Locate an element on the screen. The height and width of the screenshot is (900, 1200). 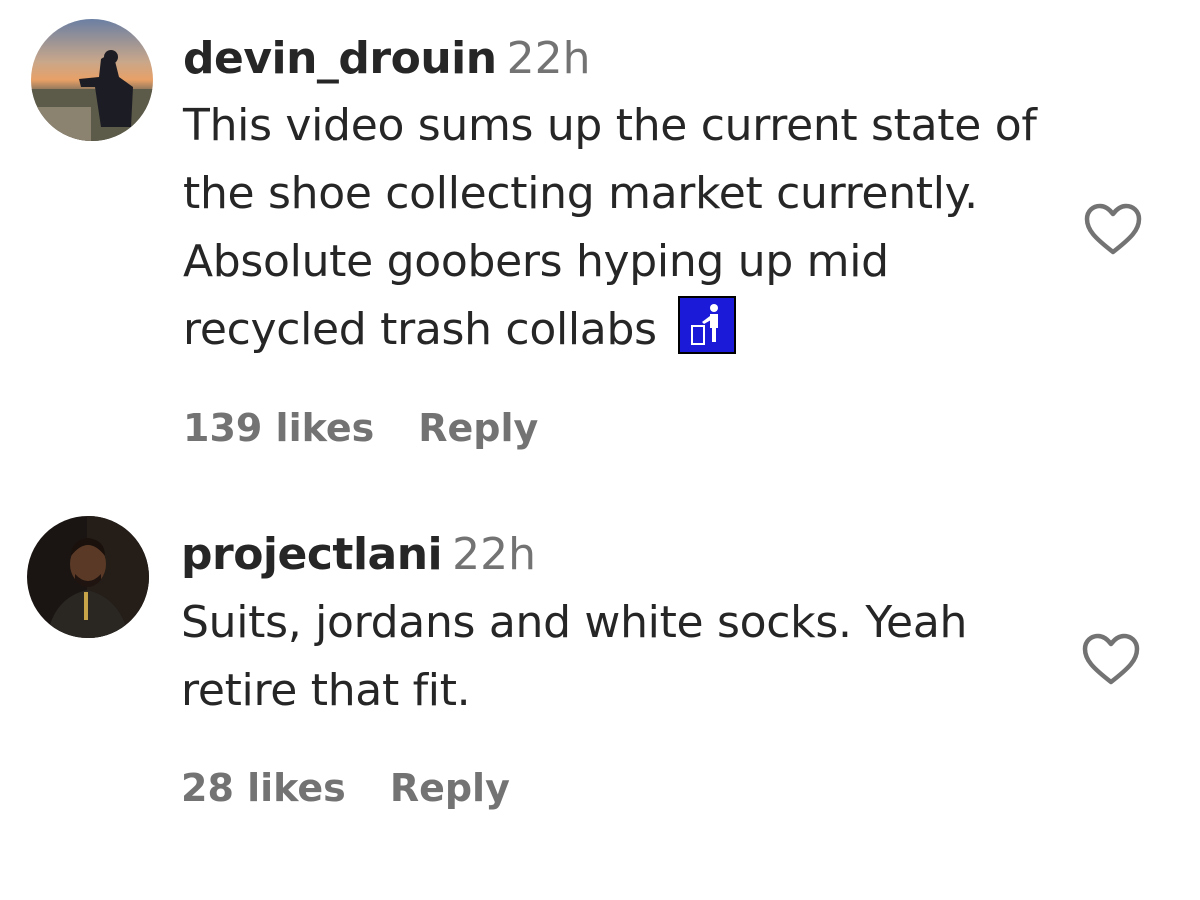
likes-count: 28 likes is located at coordinates (263, 788).